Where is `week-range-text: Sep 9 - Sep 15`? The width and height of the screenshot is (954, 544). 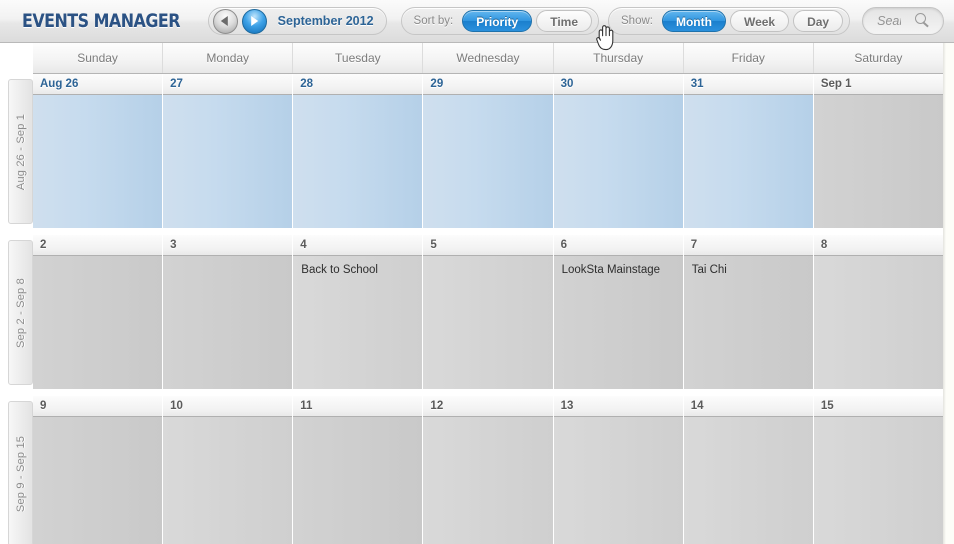 week-range-text: Sep 9 - Sep 15 is located at coordinates (20, 473).